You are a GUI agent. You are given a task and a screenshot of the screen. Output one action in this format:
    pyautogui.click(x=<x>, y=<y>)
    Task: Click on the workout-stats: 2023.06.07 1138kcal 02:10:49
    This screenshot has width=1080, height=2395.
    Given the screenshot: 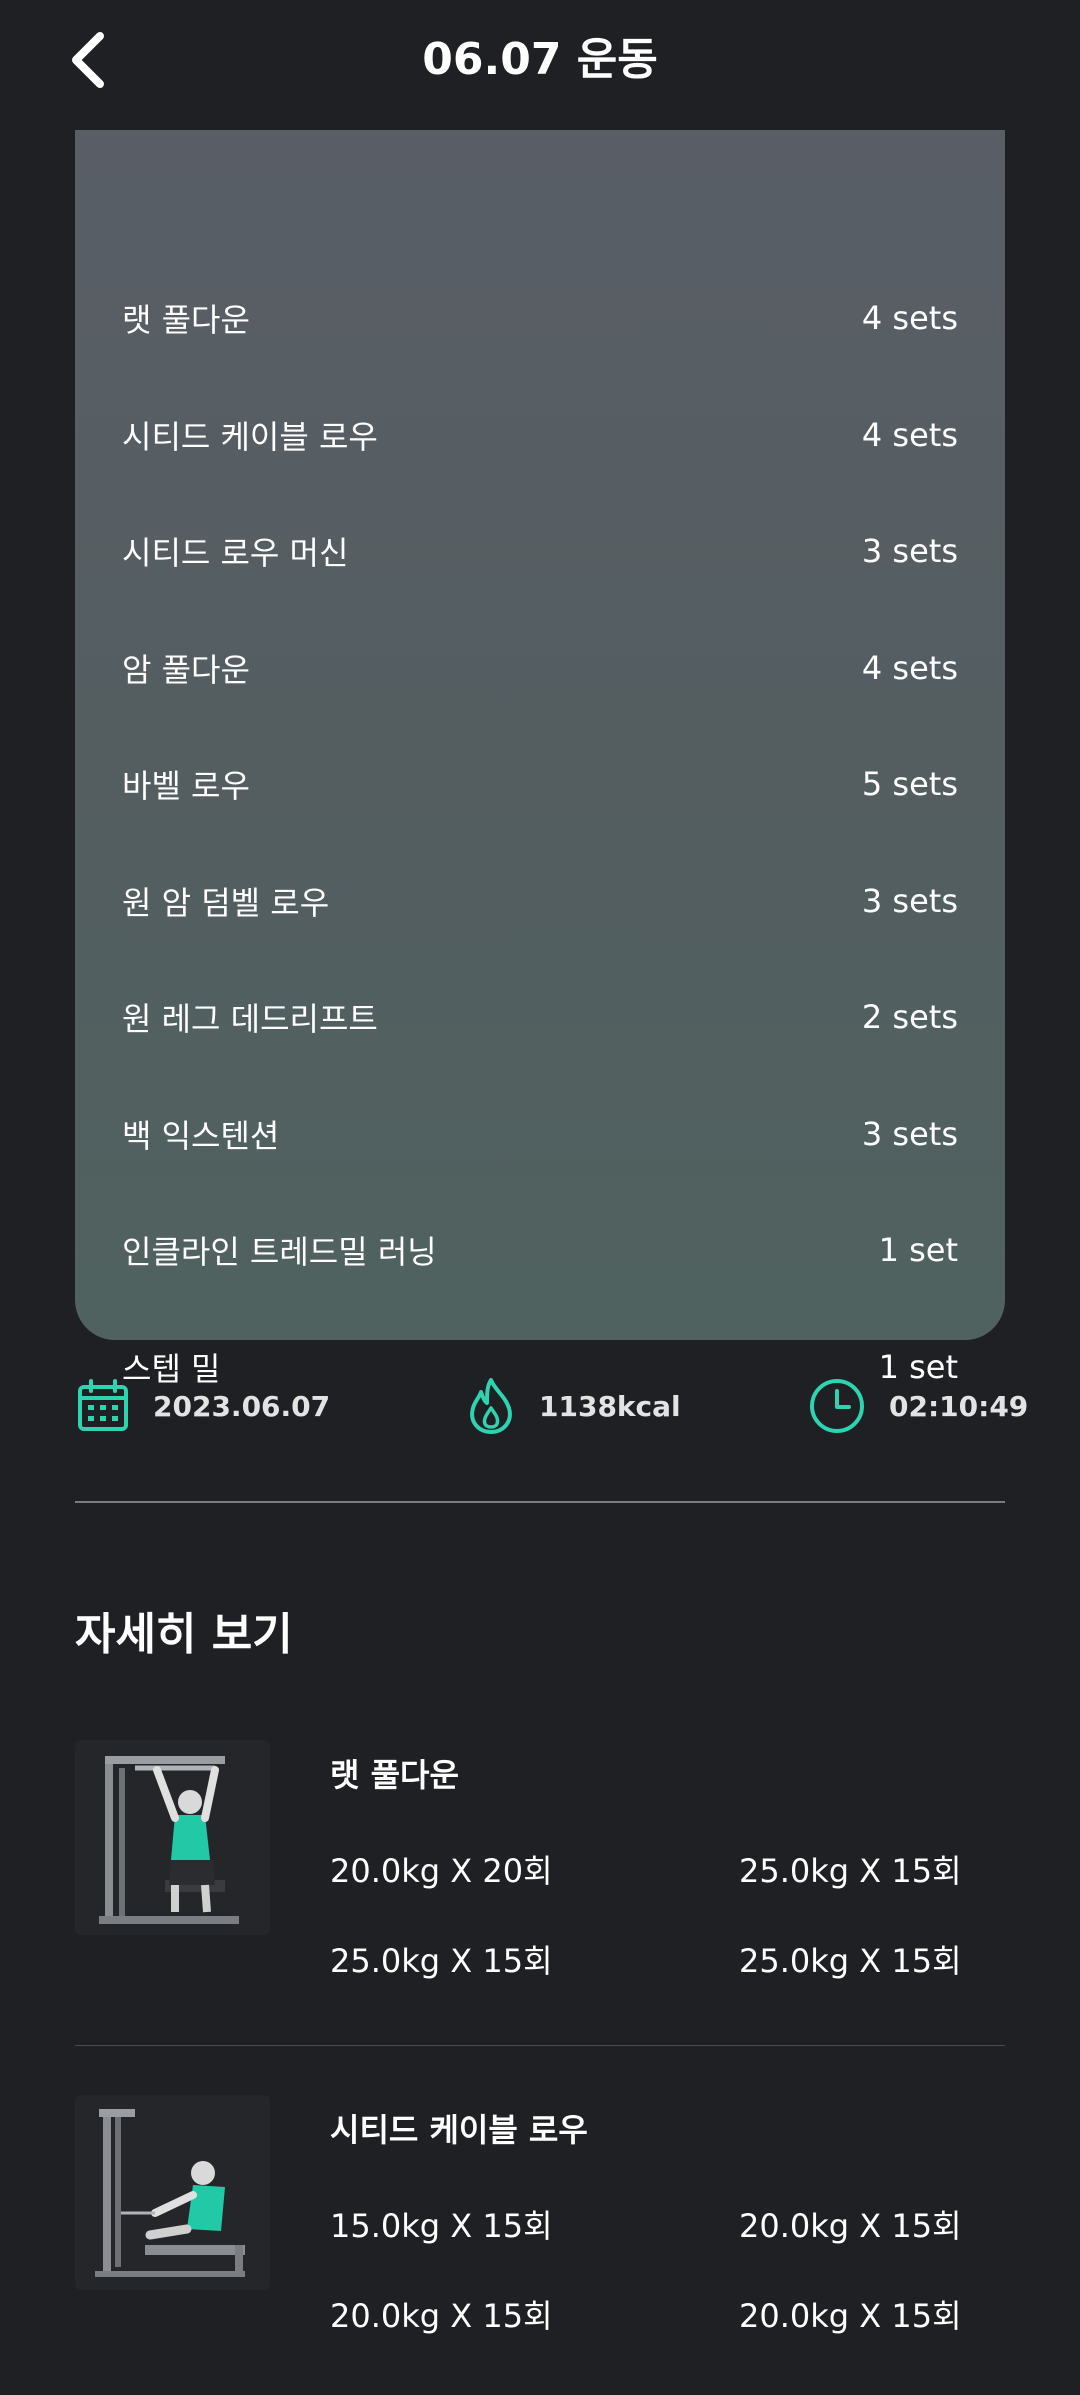 What is the action you would take?
    pyautogui.click(x=551, y=1406)
    